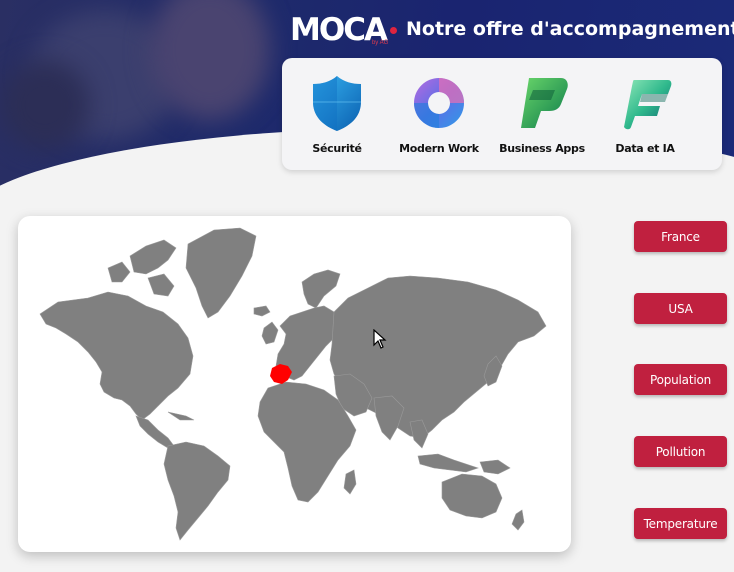 This screenshot has width=734, height=572. What do you see at coordinates (221, 273) in the screenshot?
I see `map-region-greenland` at bounding box center [221, 273].